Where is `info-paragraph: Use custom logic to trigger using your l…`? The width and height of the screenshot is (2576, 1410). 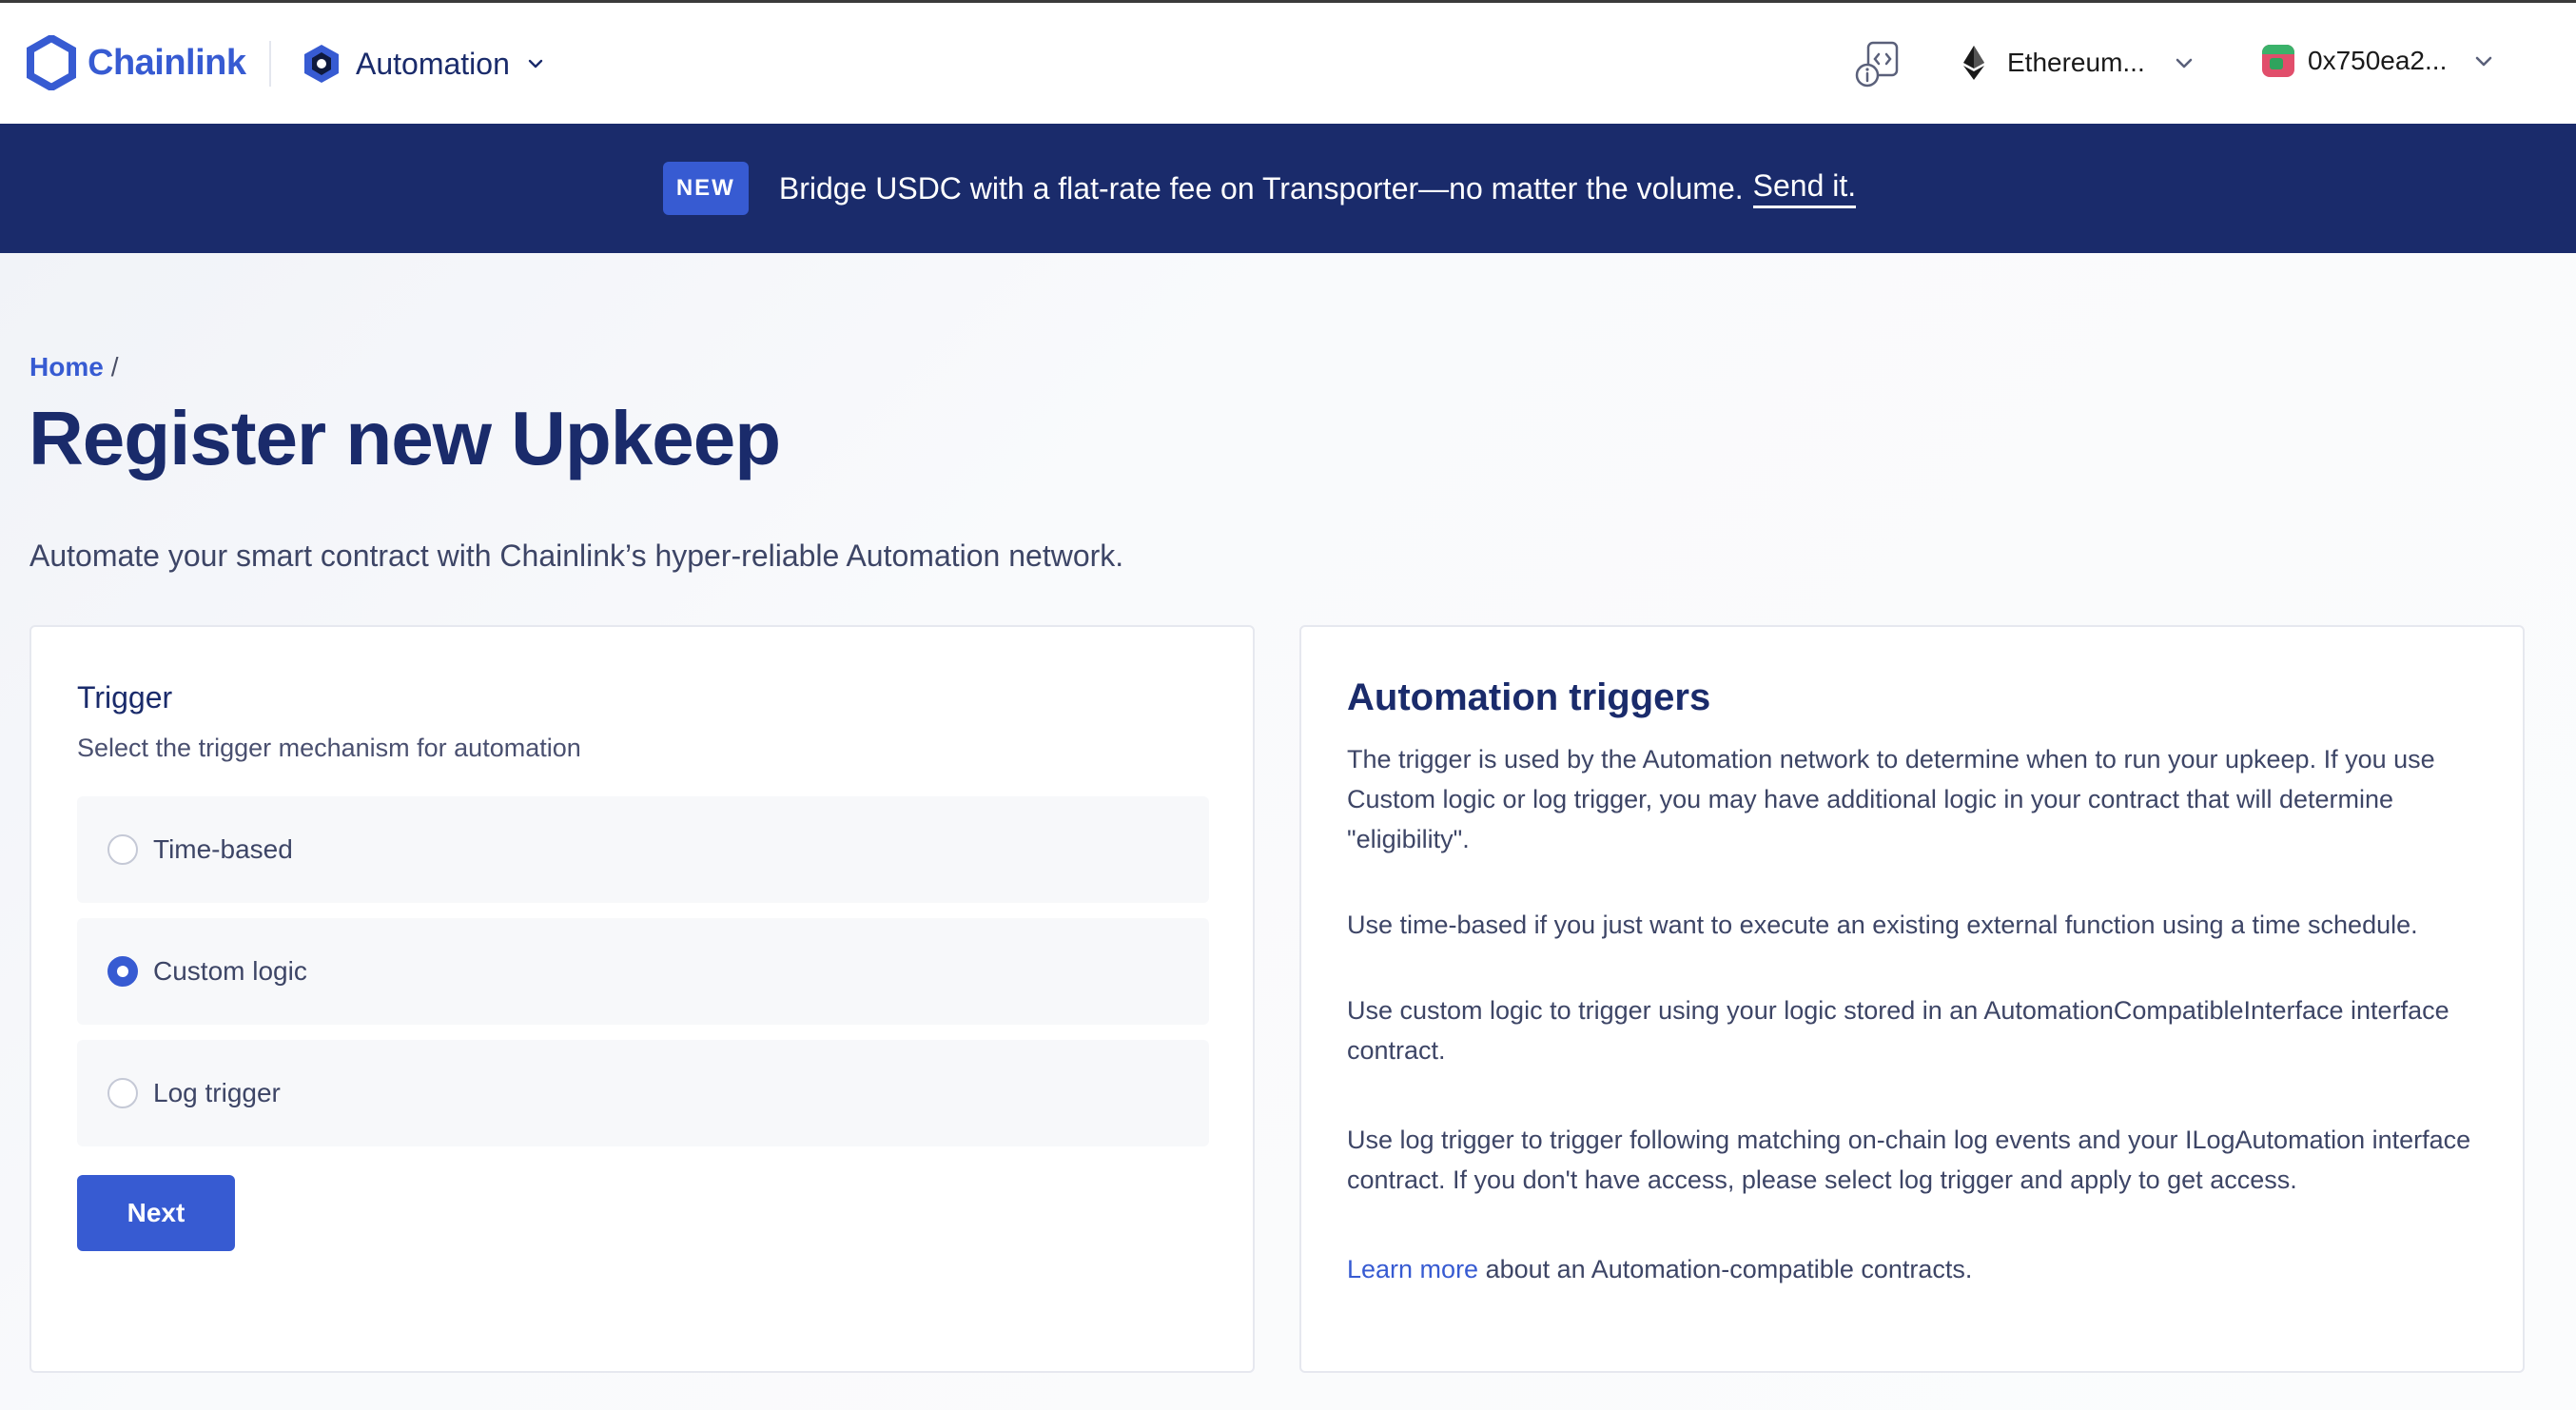 info-paragraph: Use custom logic to trigger using your l… is located at coordinates (1898, 1030).